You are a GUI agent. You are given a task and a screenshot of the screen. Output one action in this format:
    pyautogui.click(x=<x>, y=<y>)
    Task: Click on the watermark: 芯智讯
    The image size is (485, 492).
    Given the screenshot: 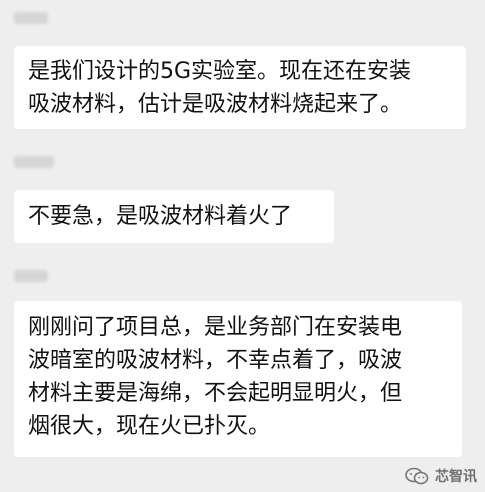 What is the action you would take?
    pyautogui.click(x=441, y=476)
    